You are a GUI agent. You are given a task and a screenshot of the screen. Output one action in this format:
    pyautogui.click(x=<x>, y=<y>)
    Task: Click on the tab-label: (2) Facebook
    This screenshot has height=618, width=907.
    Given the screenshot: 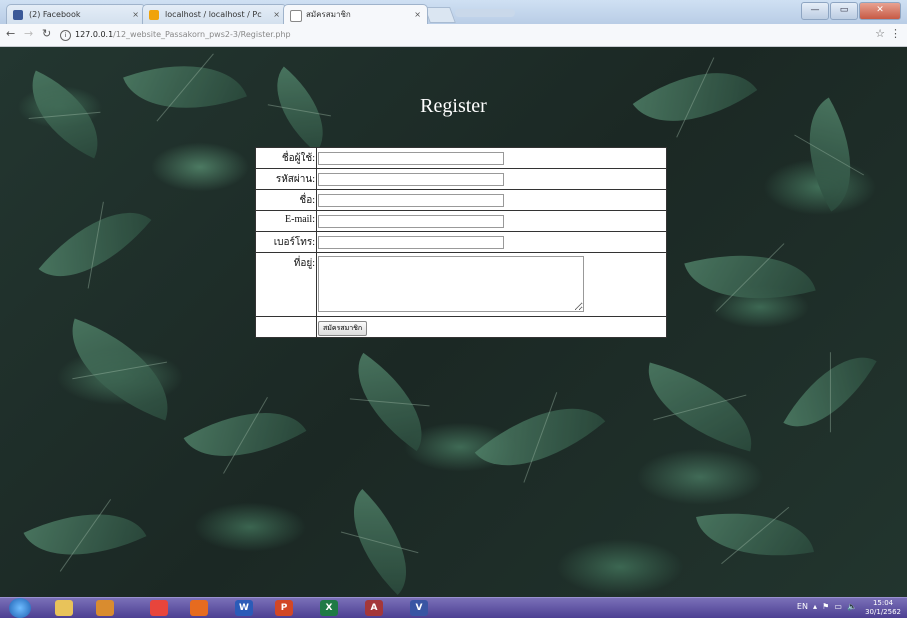 What is the action you would take?
    pyautogui.click(x=55, y=14)
    